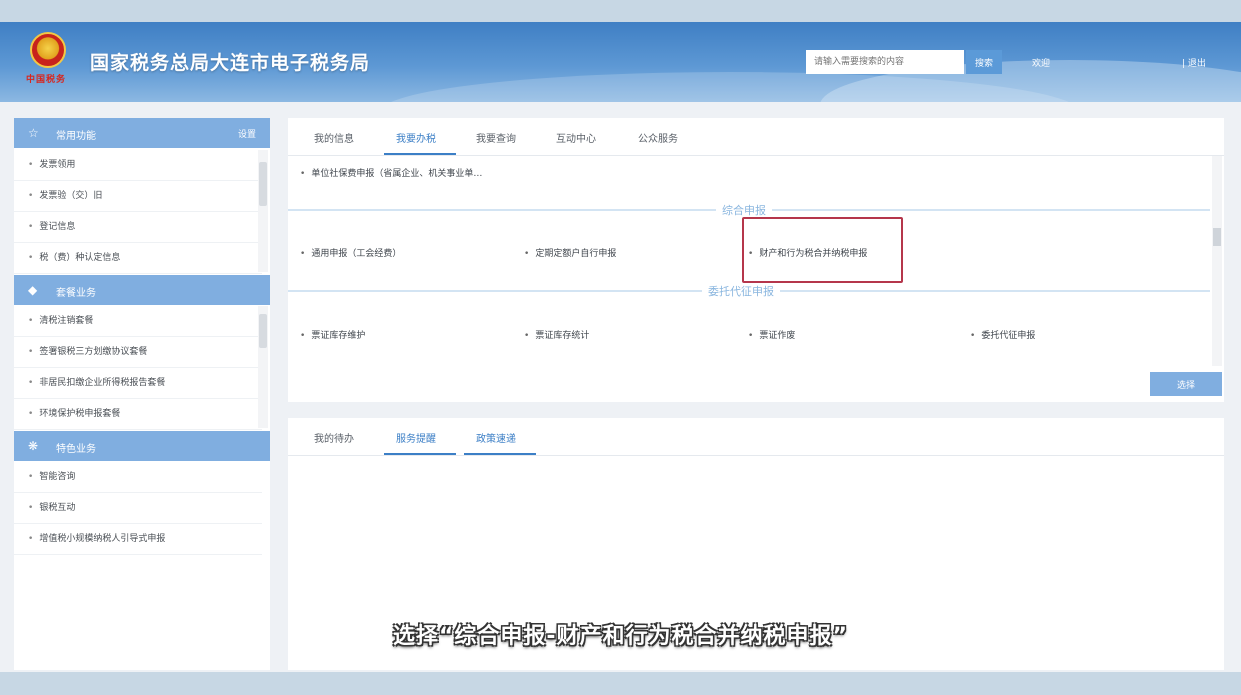  Describe the element at coordinates (822, 250) in the screenshot. I see `highlight-box` at that location.